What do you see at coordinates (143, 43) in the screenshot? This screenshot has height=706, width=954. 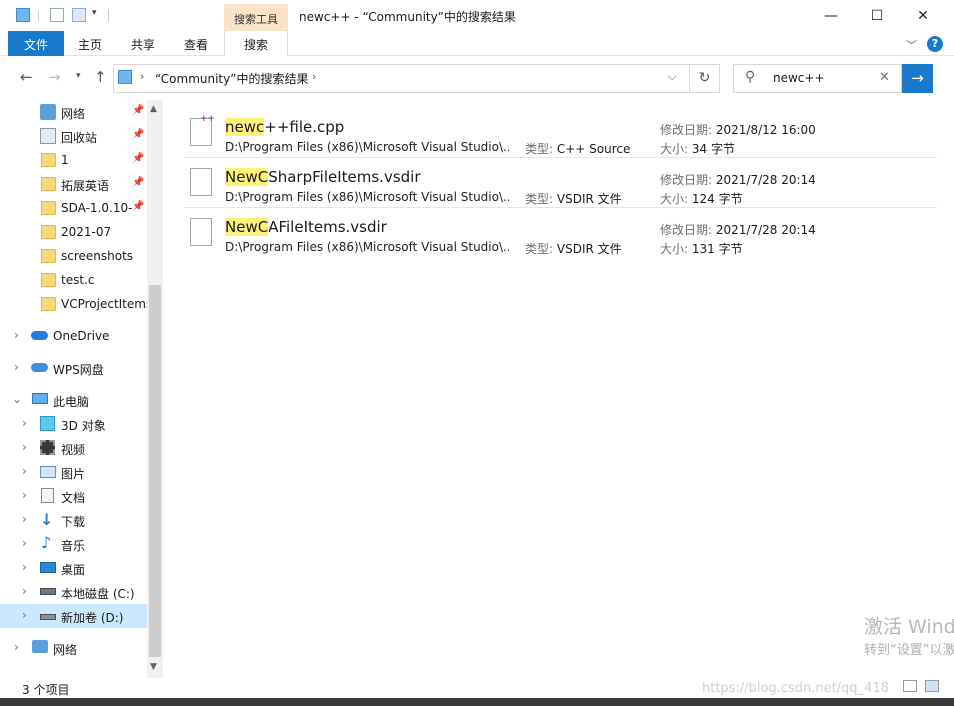 I see `tab-share: 共享` at bounding box center [143, 43].